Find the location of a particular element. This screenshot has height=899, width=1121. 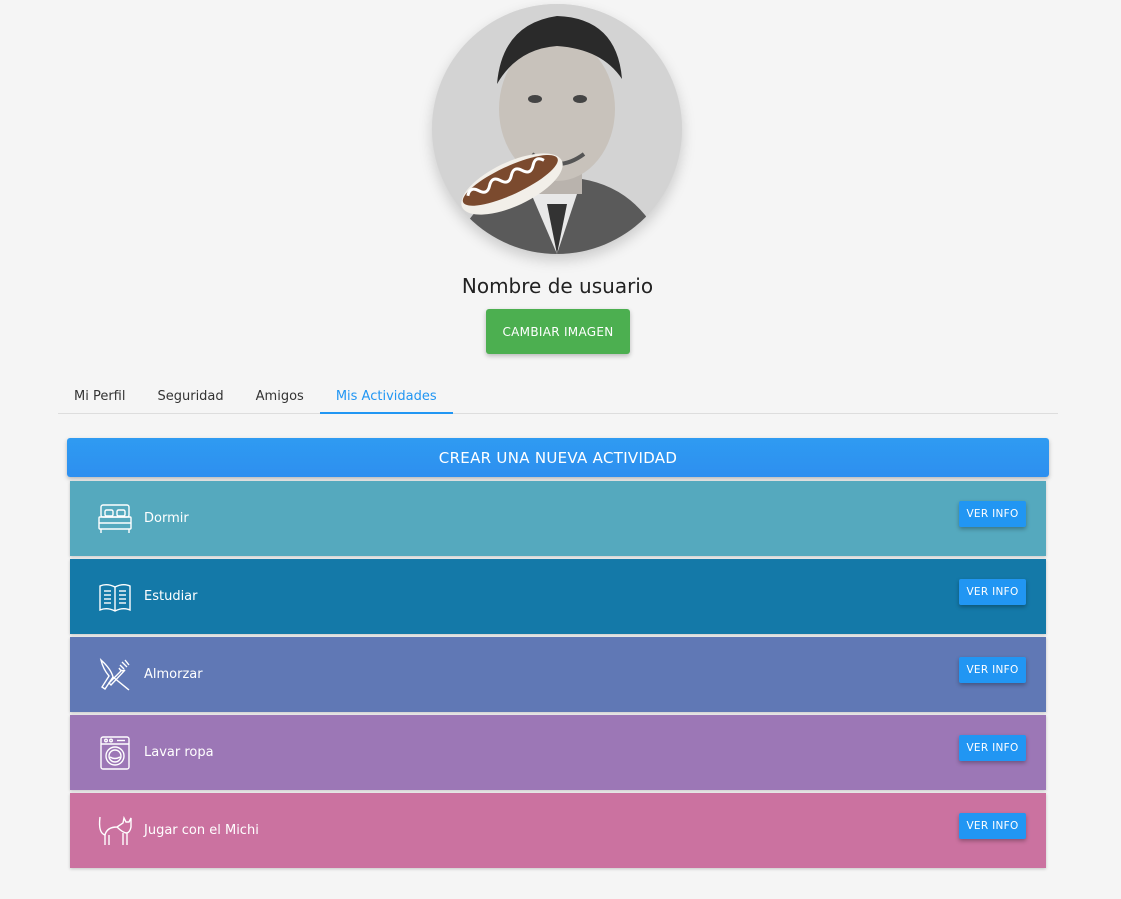

profile-avatar is located at coordinates (557, 129).